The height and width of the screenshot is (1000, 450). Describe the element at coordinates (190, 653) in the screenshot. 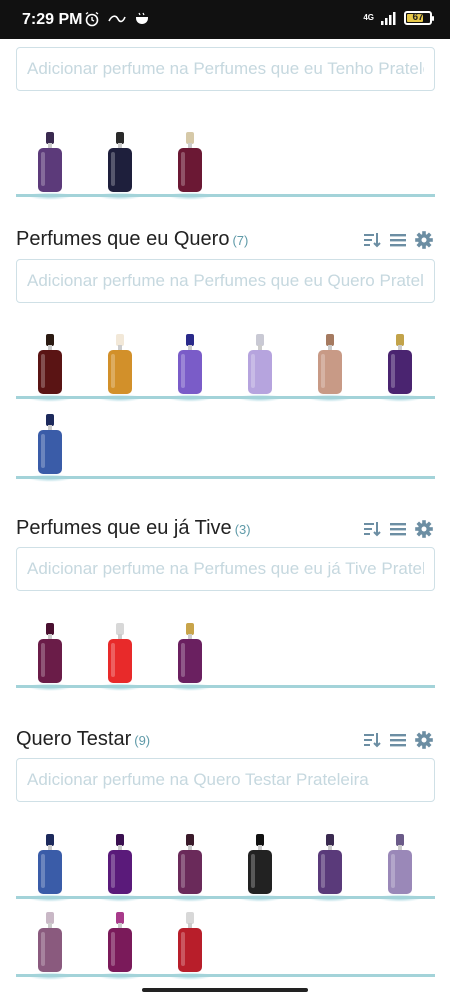

I see `purple-box-bottle-icon` at that location.